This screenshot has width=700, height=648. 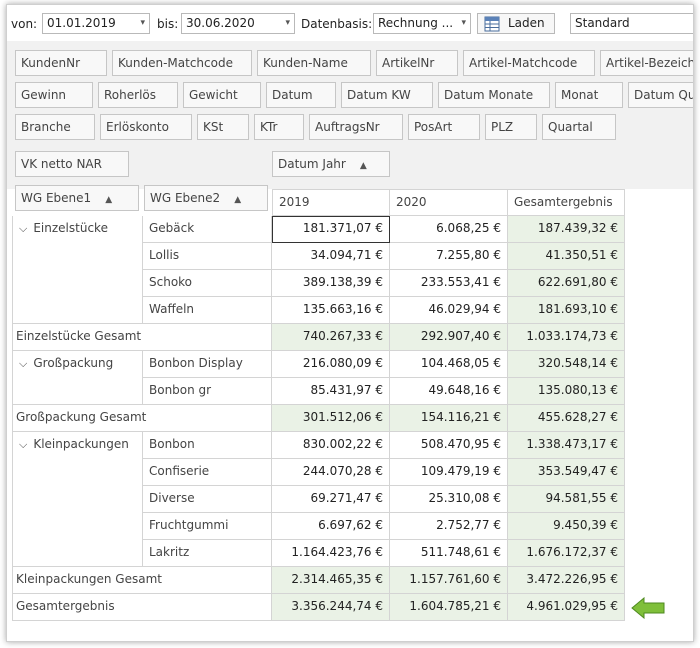 I want to click on field-kunden-name: Kunden-Name, so click(x=314, y=63).